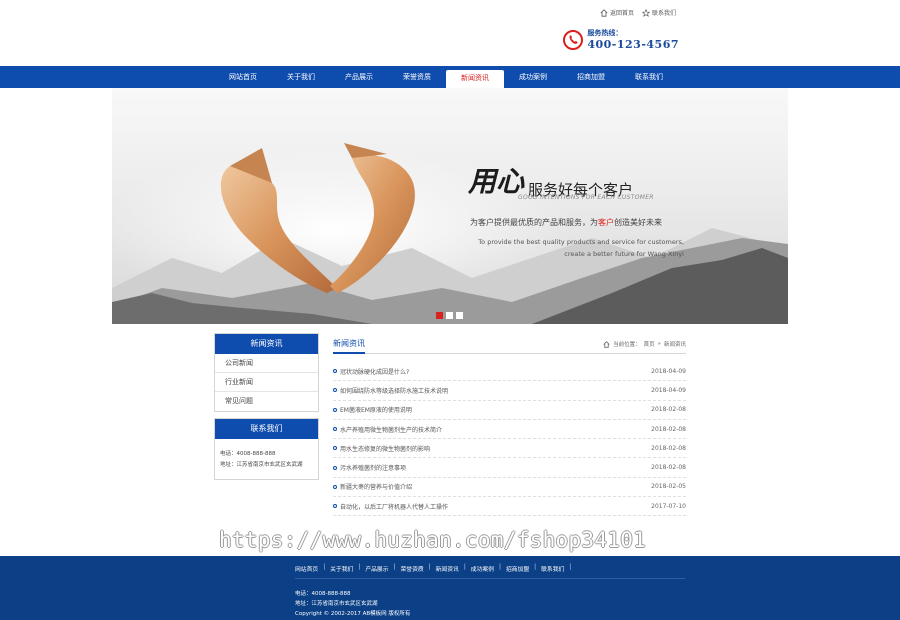  I want to click on list-item: 新疆大枣的营养与价值介绍 2018-02-05, so click(509, 488).